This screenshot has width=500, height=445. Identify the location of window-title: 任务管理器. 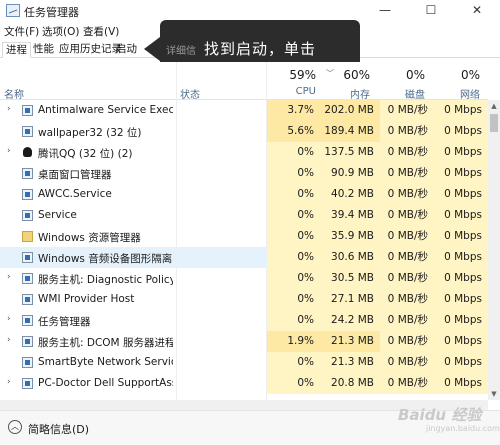
(51, 12).